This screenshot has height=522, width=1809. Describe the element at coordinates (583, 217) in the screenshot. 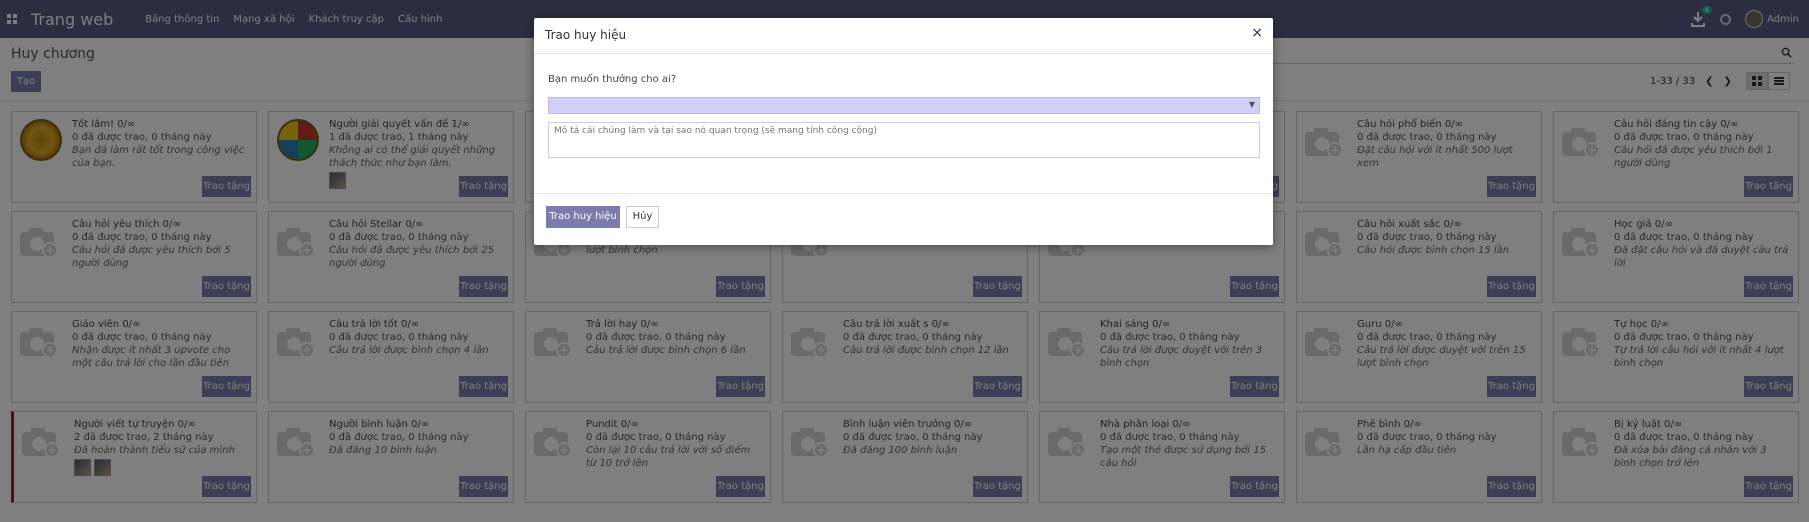

I see `grant-badge-button: Trao huy hiệu` at that location.